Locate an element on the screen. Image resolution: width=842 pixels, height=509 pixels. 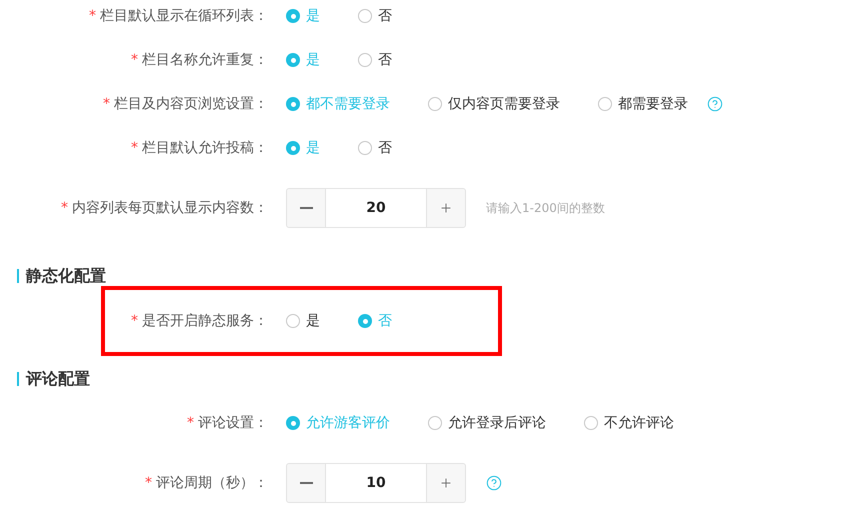
field-label: * 栏目默认允许投稿： is located at coordinates (199, 148).